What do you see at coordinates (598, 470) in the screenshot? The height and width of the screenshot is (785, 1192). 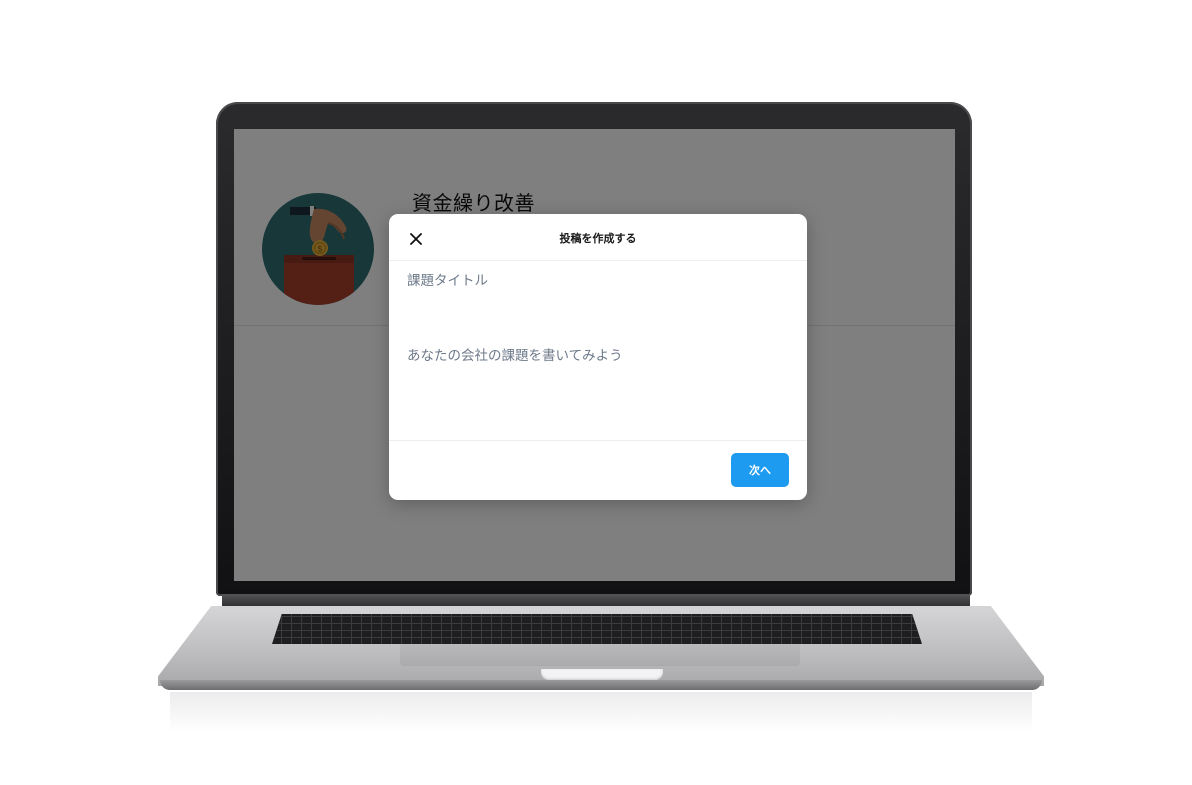 I see `modal-footer: 次へ` at bounding box center [598, 470].